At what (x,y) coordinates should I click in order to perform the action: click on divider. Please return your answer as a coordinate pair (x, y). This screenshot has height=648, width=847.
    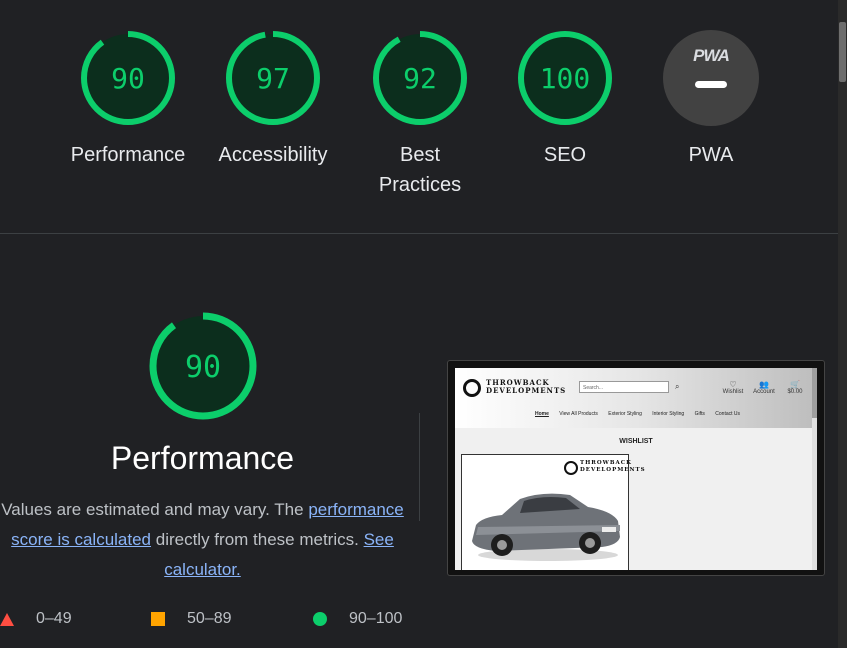
    Looking at the image, I should click on (419, 467).